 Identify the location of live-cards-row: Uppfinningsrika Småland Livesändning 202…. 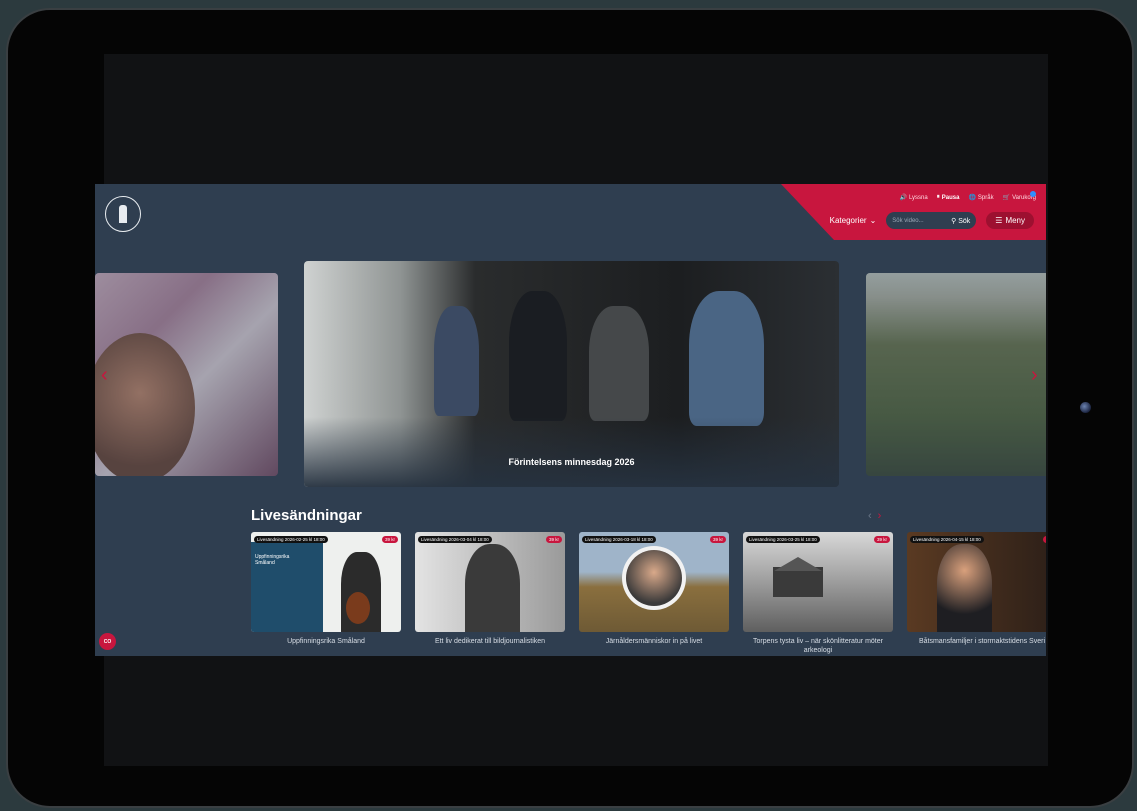
(648, 593).